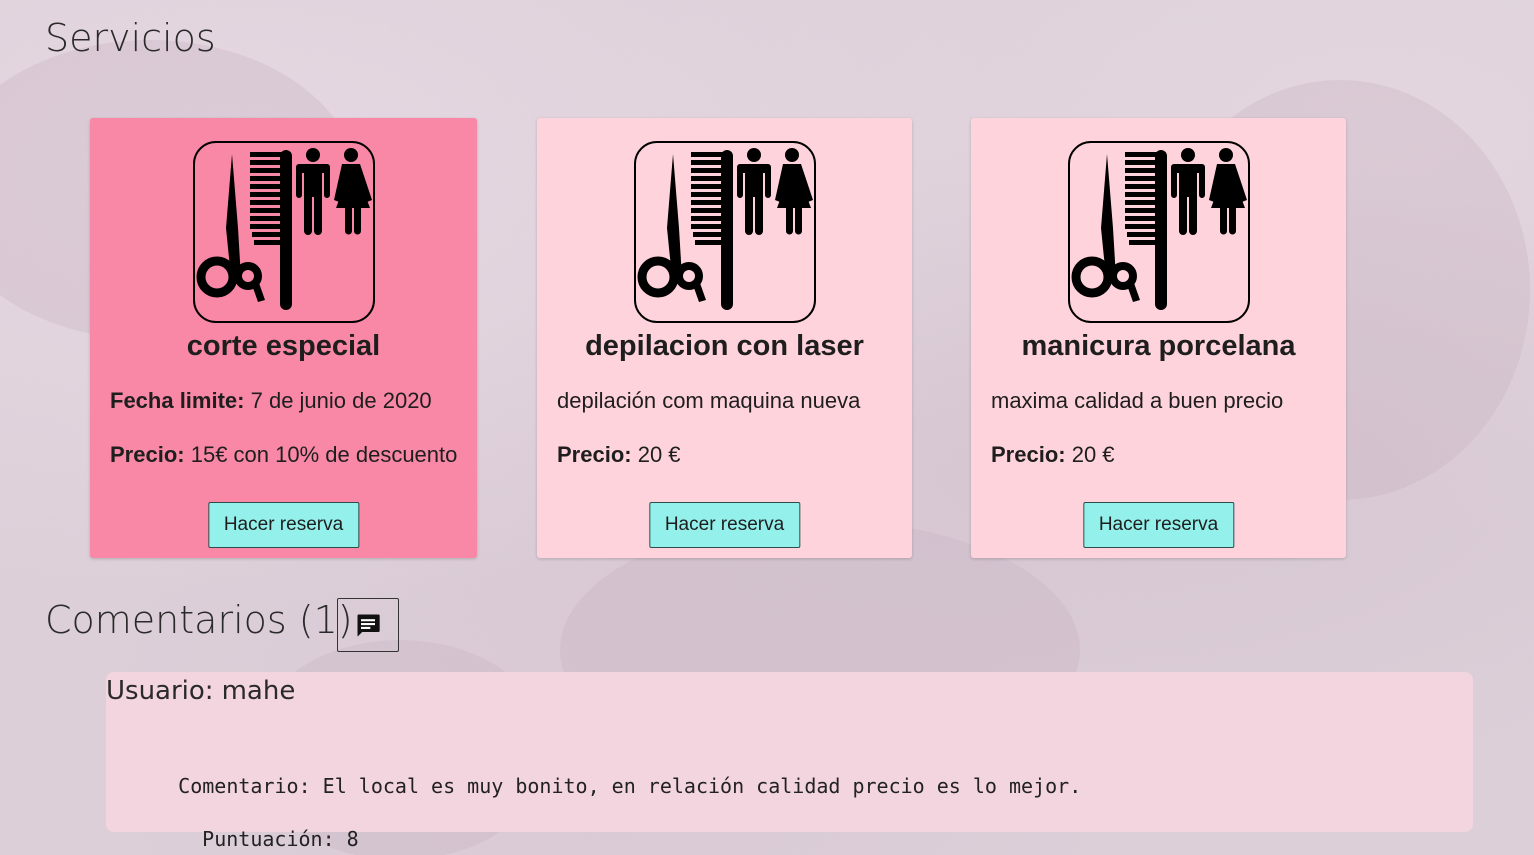 The image size is (1534, 855). I want to click on price-value: 15€ con 10% de descuento, so click(324, 454).